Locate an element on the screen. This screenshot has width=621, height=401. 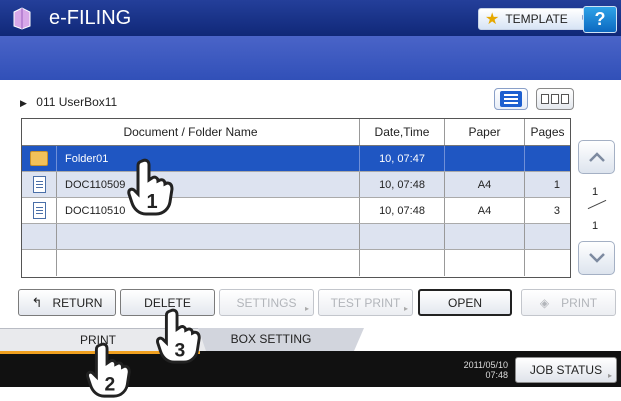
header-band is located at coordinates (310, 58).